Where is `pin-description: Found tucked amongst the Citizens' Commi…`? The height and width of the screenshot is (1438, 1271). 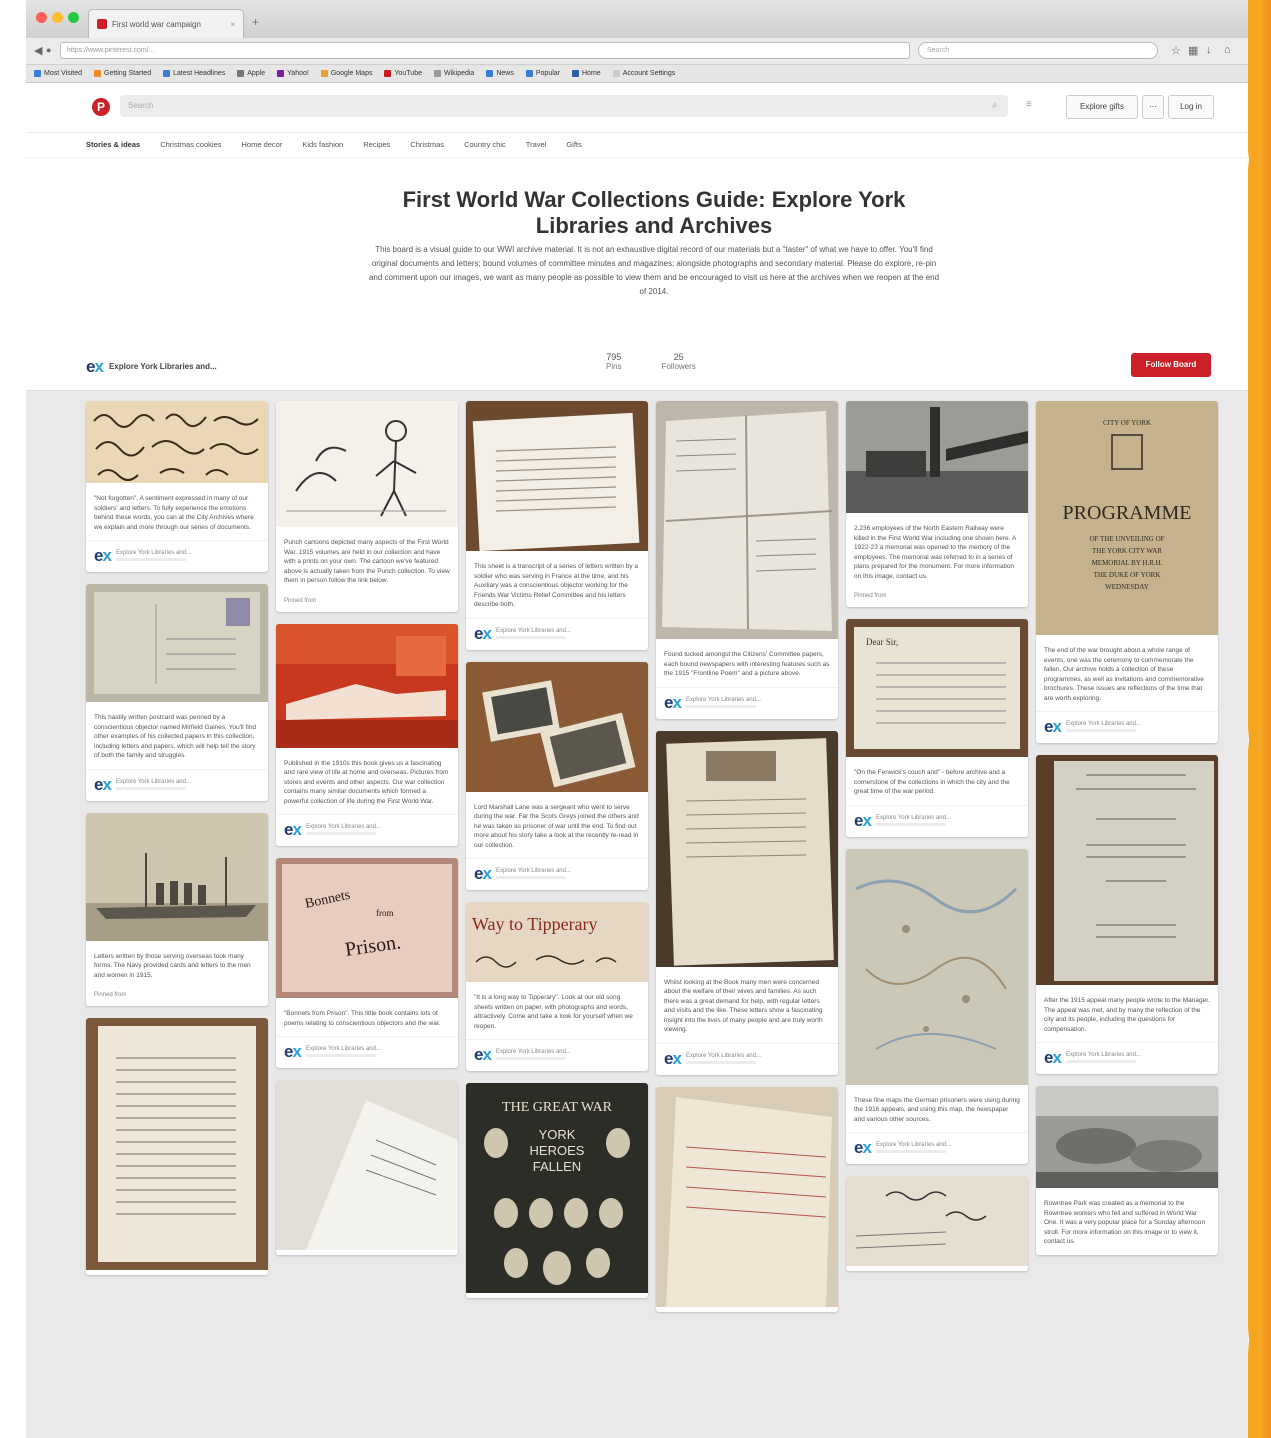
pin-description: Found tucked amongst the Citizens' Commi… is located at coordinates (747, 664).